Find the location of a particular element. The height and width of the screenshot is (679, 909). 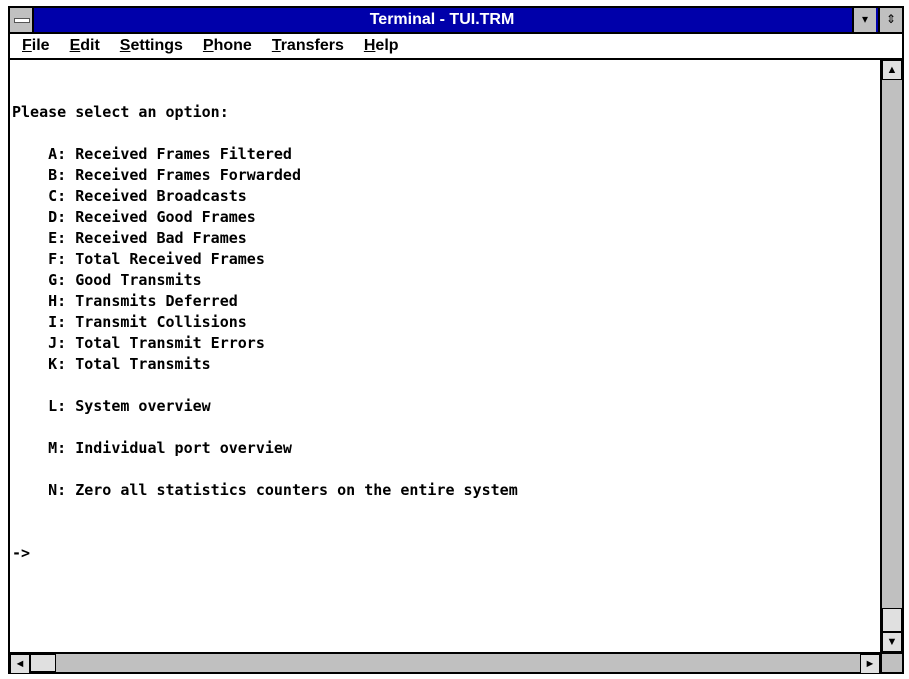

arrow-left-icon: ◄ is located at coordinates (20, 664).